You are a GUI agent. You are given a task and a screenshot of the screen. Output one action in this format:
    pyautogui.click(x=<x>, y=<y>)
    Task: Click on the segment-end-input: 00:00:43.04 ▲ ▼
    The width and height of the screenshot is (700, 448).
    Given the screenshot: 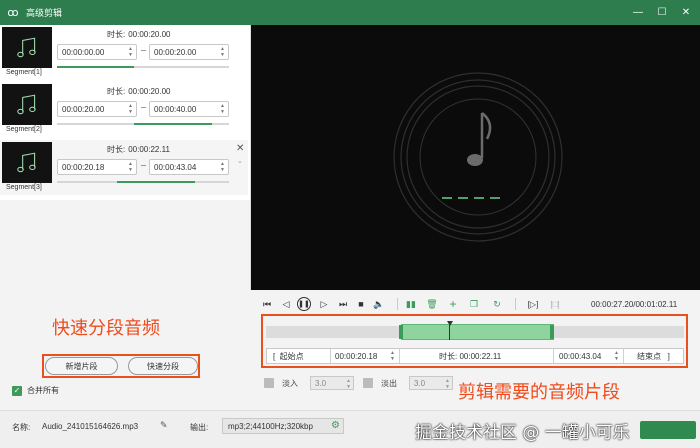 What is the action you would take?
    pyautogui.click(x=189, y=167)
    